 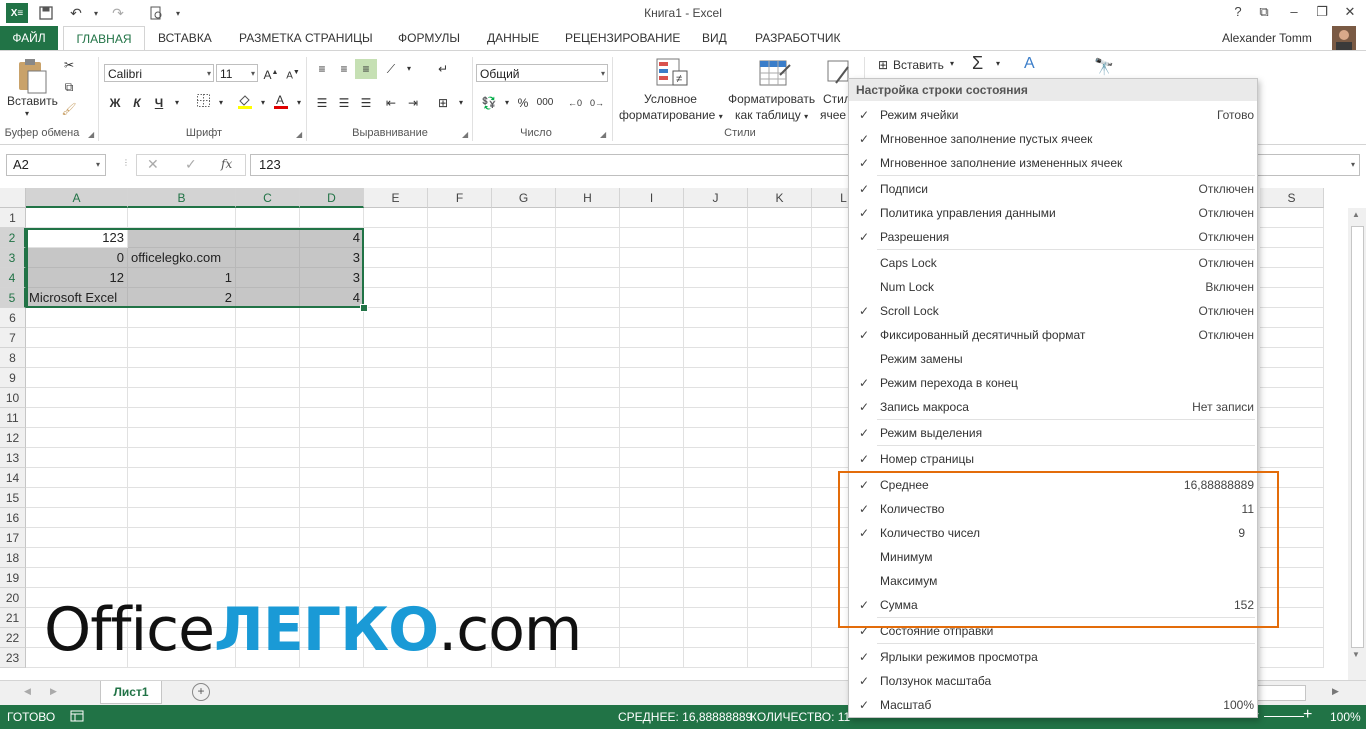 What do you see at coordinates (460, 478) in the screenshot?
I see `cell-f14` at bounding box center [460, 478].